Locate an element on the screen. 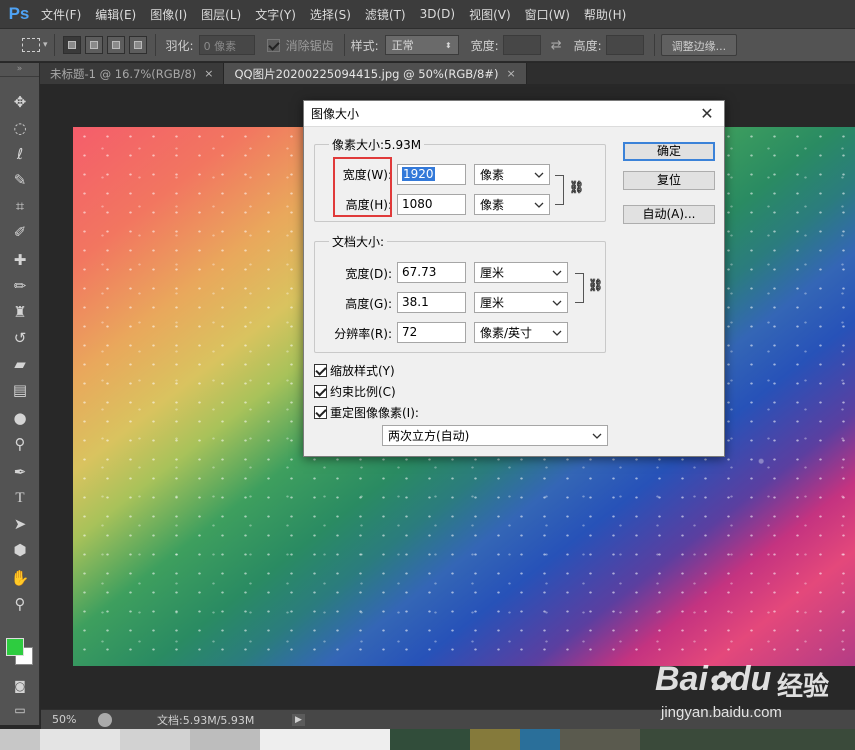 The width and height of the screenshot is (855, 750). tab-untitled: 未标题-1 @ 16.7%(RGB/8) × is located at coordinates (132, 73).